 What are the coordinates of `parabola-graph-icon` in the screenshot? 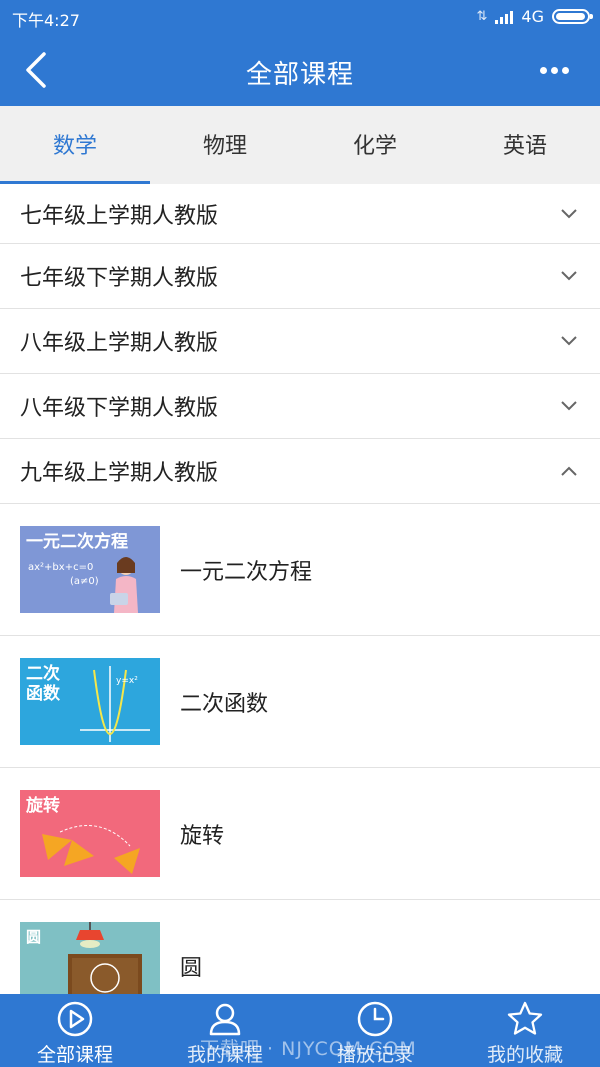 It's located at (115, 704).